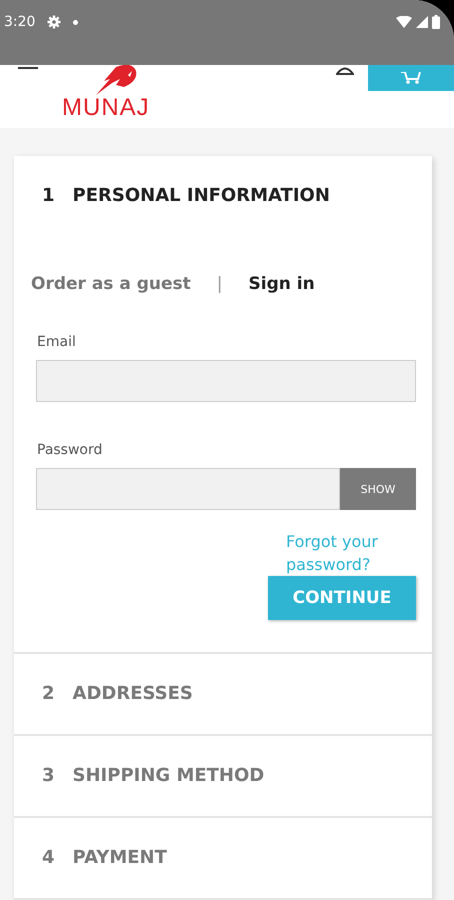  What do you see at coordinates (56, 342) in the screenshot?
I see `field-label: Email` at bounding box center [56, 342].